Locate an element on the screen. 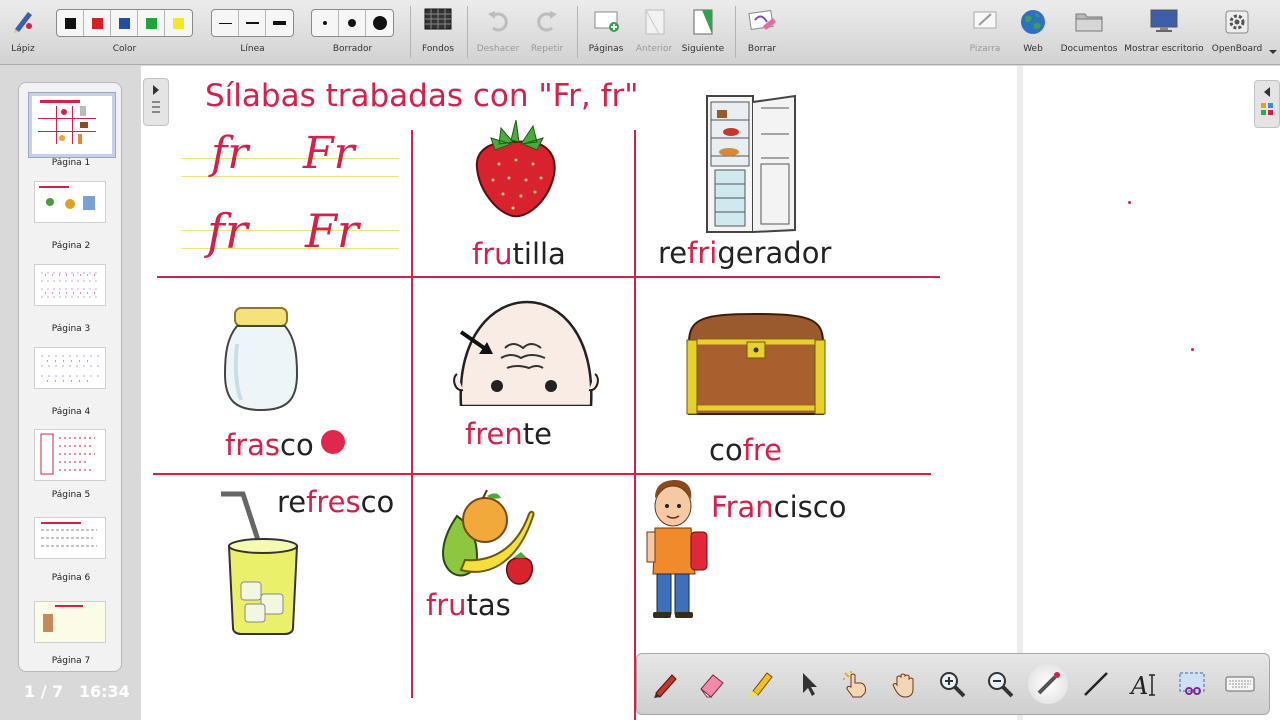 Image resolution: width=1280 pixels, height=720 pixels. backgrounds-button: Fondos is located at coordinates (438, 32).